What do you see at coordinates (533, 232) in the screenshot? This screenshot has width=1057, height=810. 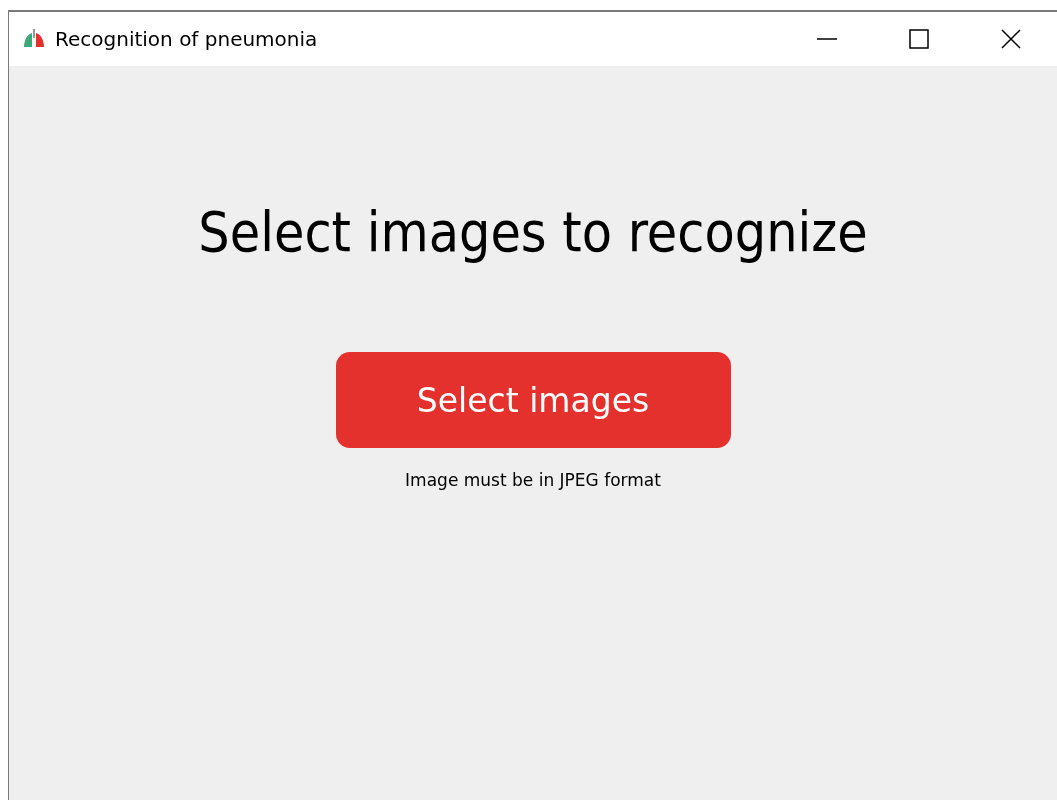 I see `heading: Select images to recognize` at bounding box center [533, 232].